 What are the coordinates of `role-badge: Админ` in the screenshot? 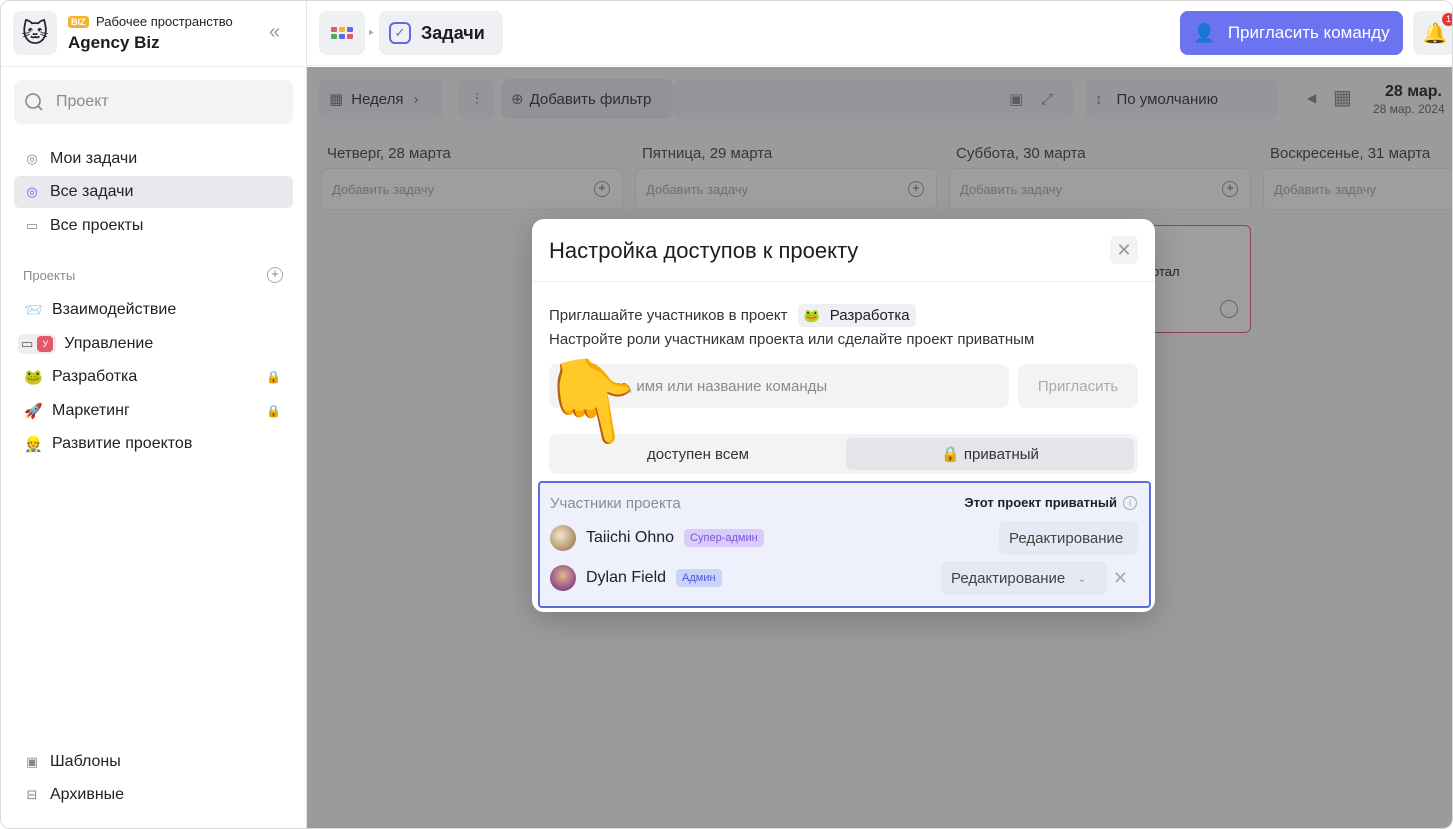 It's located at (699, 578).